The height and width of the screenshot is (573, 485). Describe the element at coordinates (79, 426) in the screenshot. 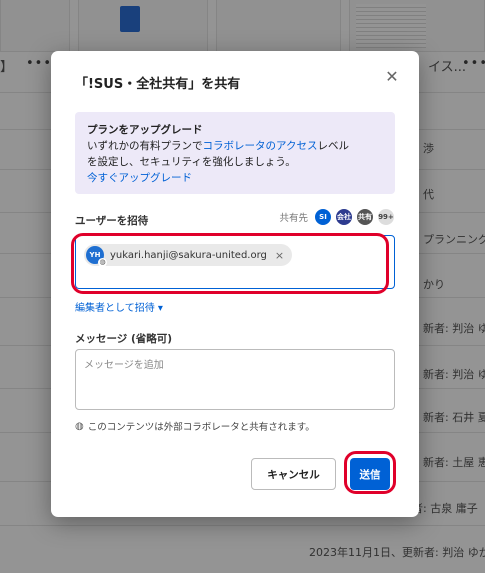

I see `globe-icon: ◍` at that location.